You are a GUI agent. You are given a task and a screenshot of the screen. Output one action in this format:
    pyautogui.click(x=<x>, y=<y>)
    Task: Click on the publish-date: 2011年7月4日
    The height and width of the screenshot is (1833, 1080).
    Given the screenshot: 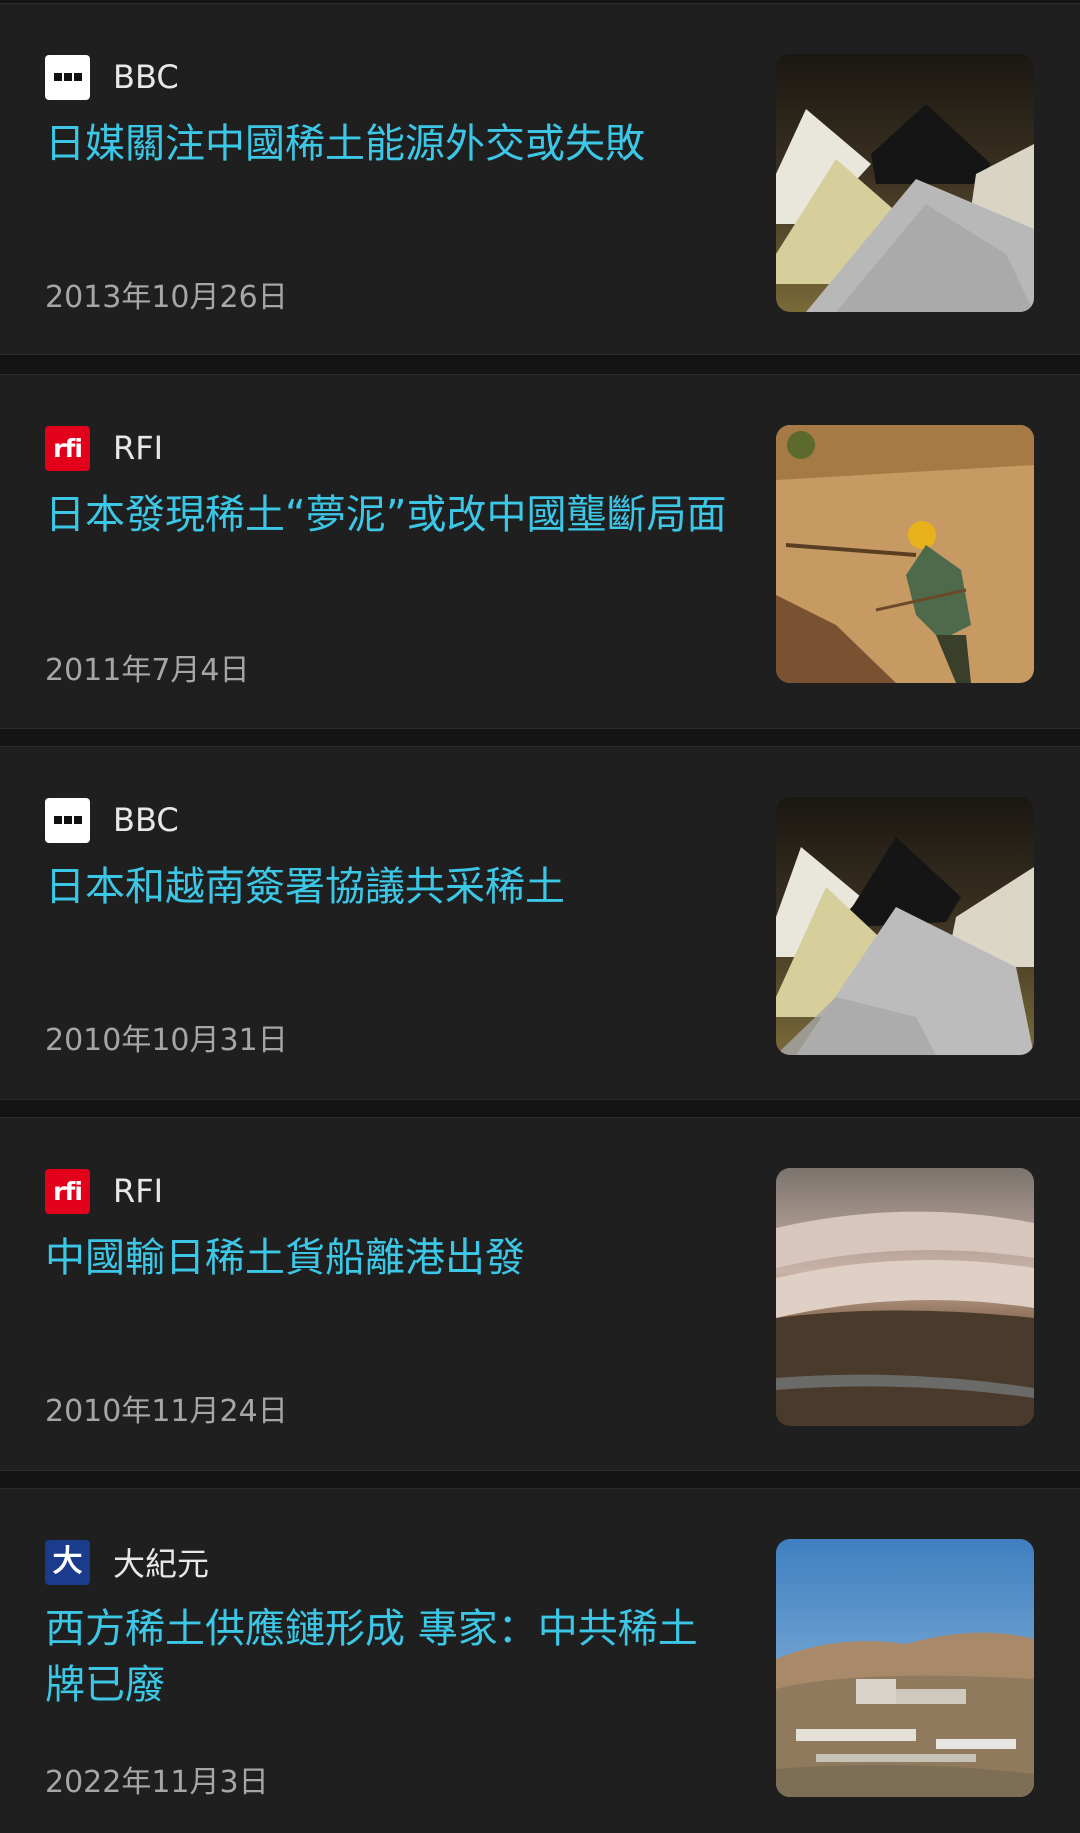 What is the action you would take?
    pyautogui.click(x=147, y=670)
    